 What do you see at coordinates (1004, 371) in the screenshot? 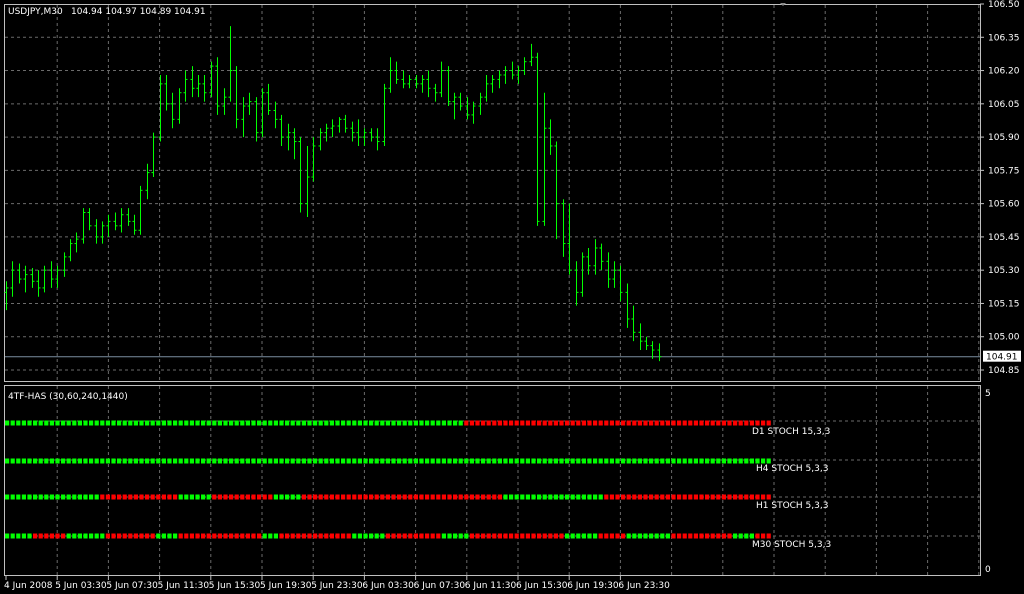
I see `price-label: 104.85` at bounding box center [1004, 371].